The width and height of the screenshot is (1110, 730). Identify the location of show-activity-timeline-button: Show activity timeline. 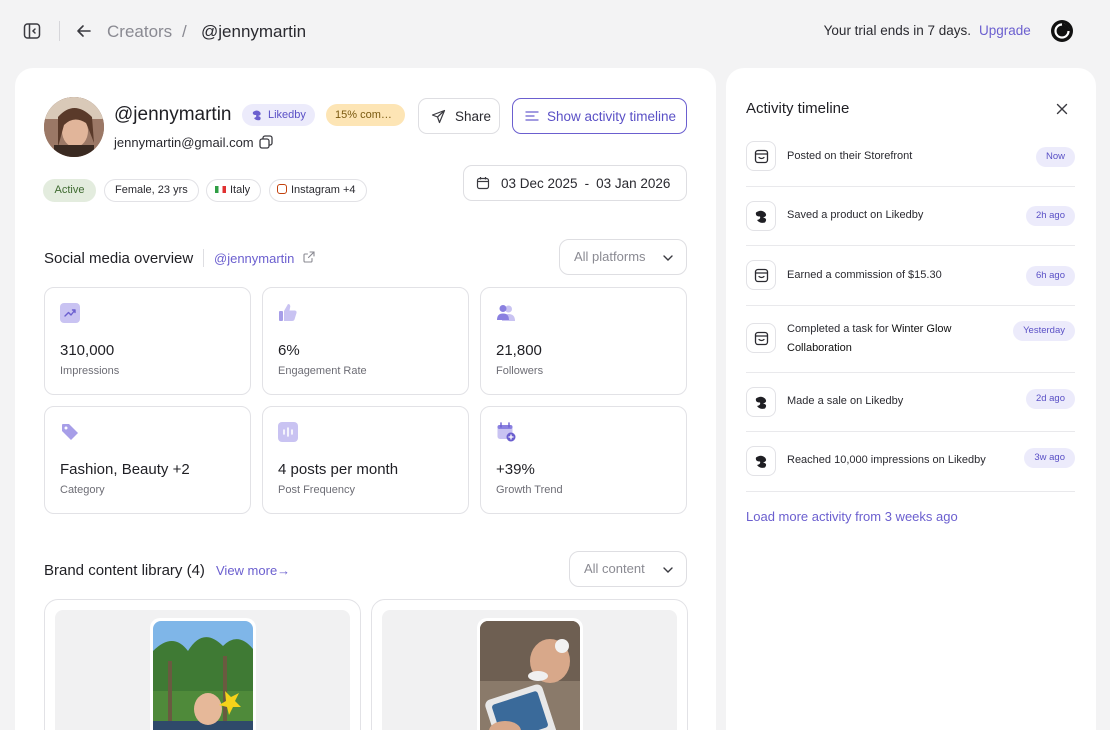
(599, 116).